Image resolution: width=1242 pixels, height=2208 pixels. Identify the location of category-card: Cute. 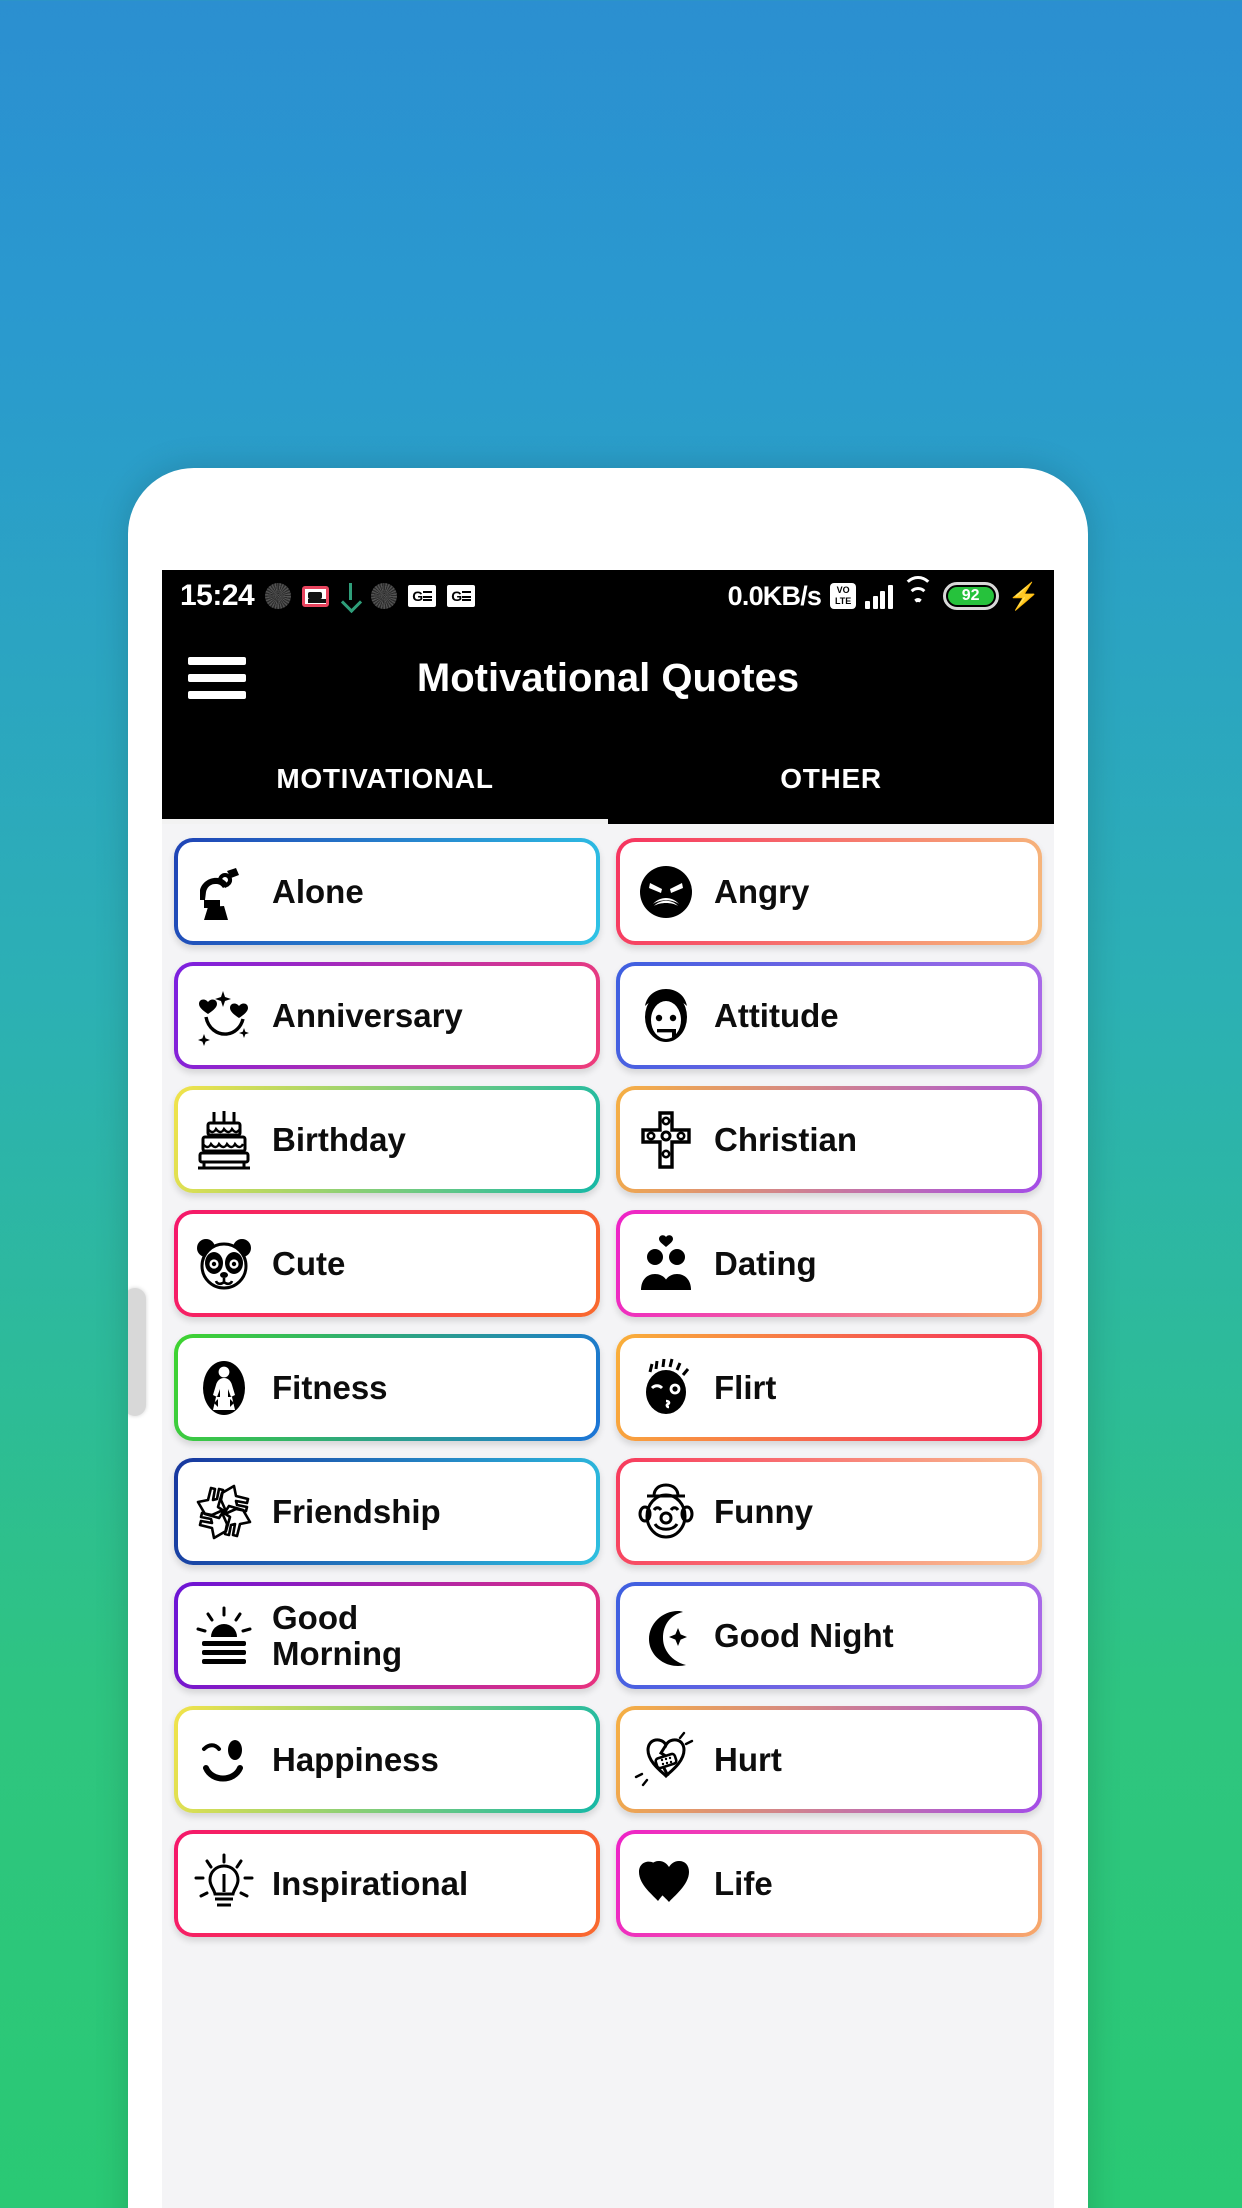
(387, 1263).